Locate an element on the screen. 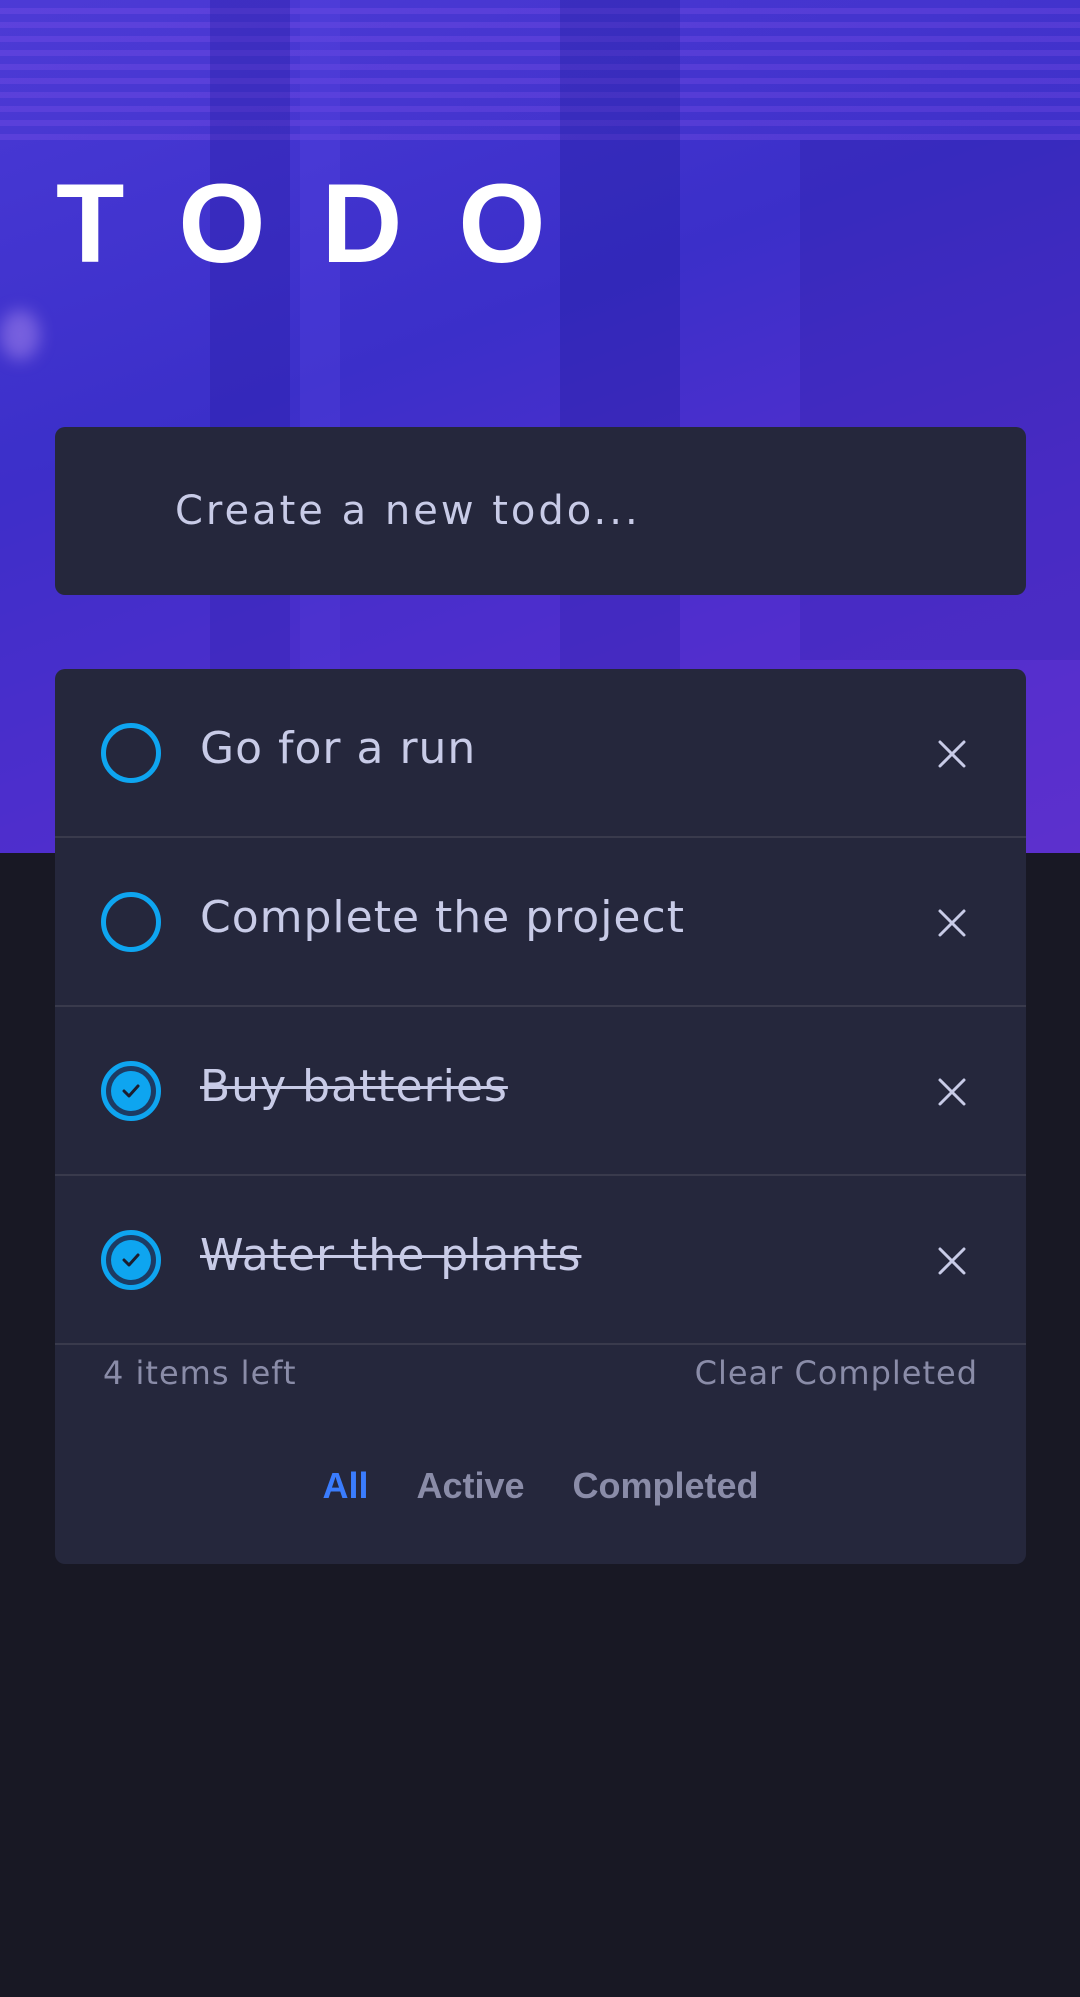 The width and height of the screenshot is (1080, 1997). list-footer: 4 items left Clear Completed is located at coordinates (540, 1384).